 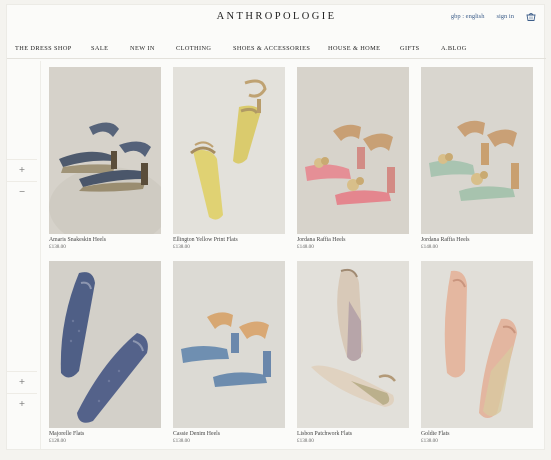 What do you see at coordinates (142, 48) in the screenshot?
I see `nav-item-new-in: NEW IN` at bounding box center [142, 48].